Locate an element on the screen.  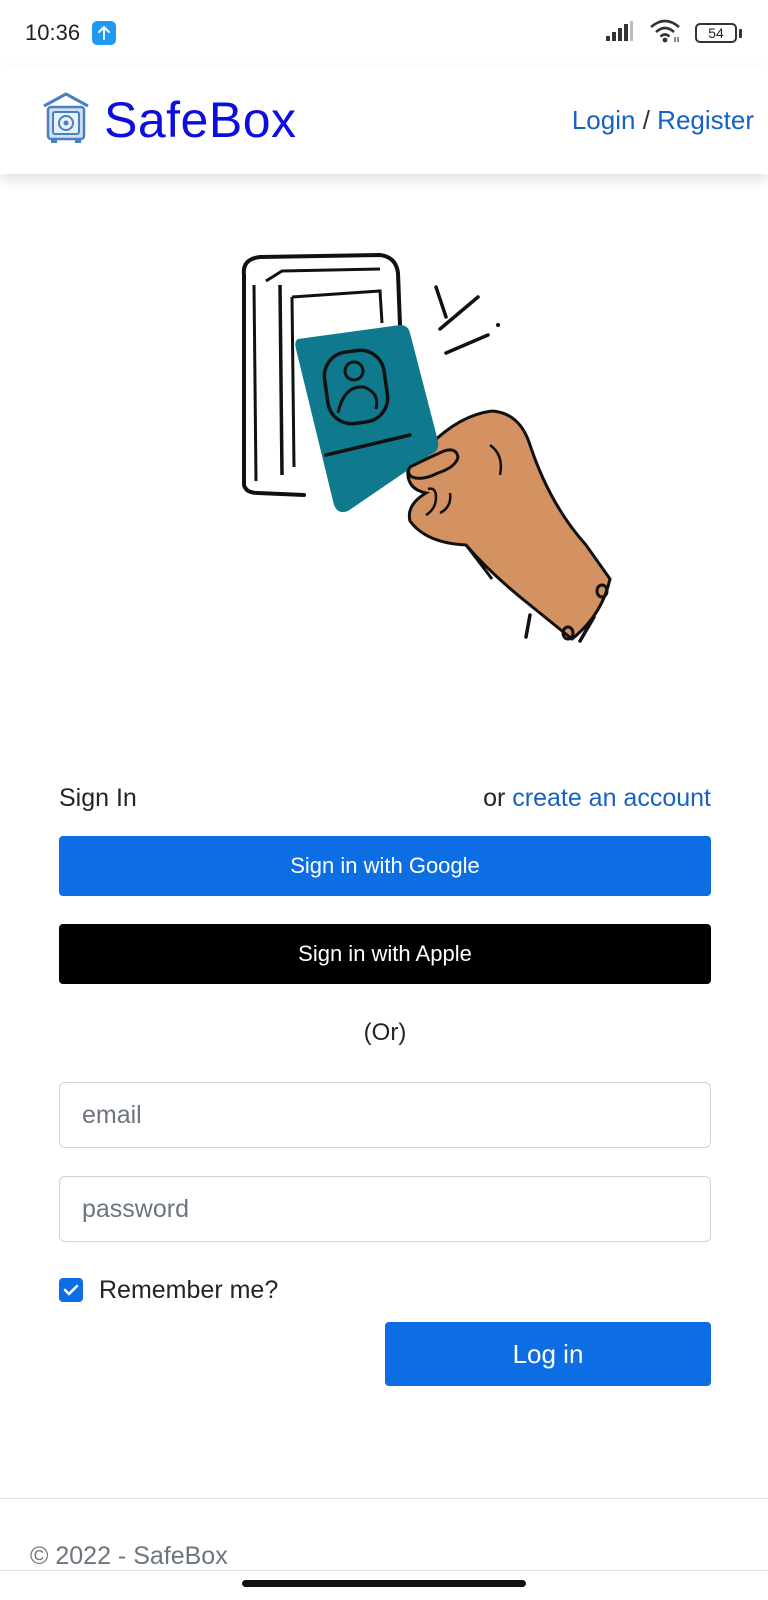
login-row: Log in is located at coordinates (385, 1354).